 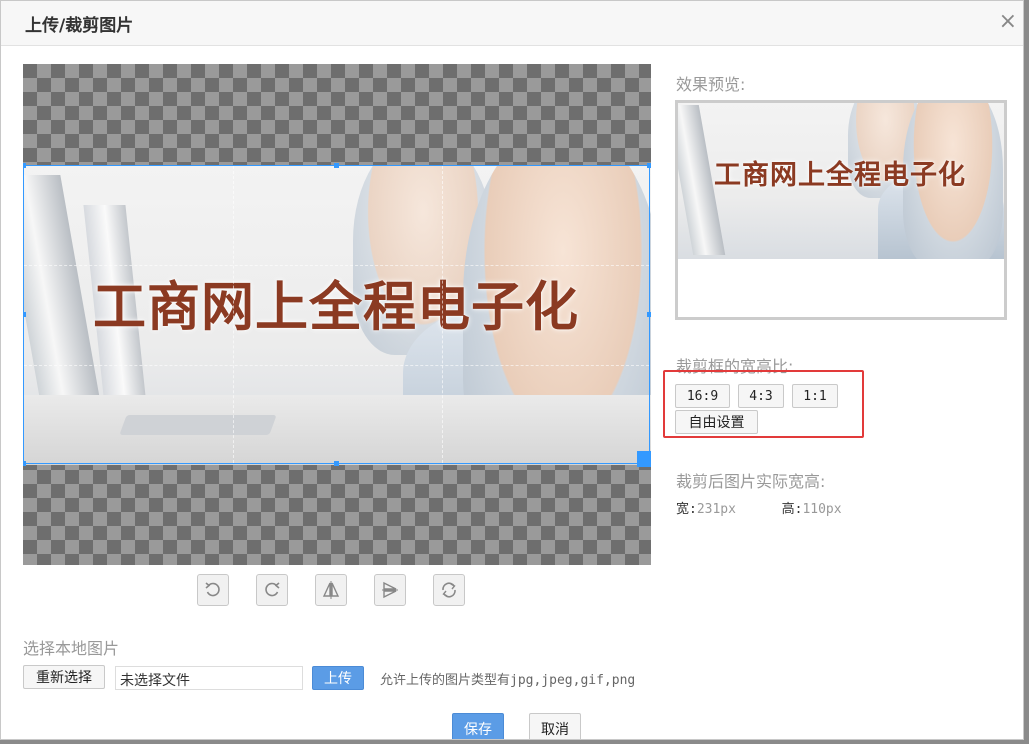 I want to click on flip-vertical-icon, so click(x=390, y=590).